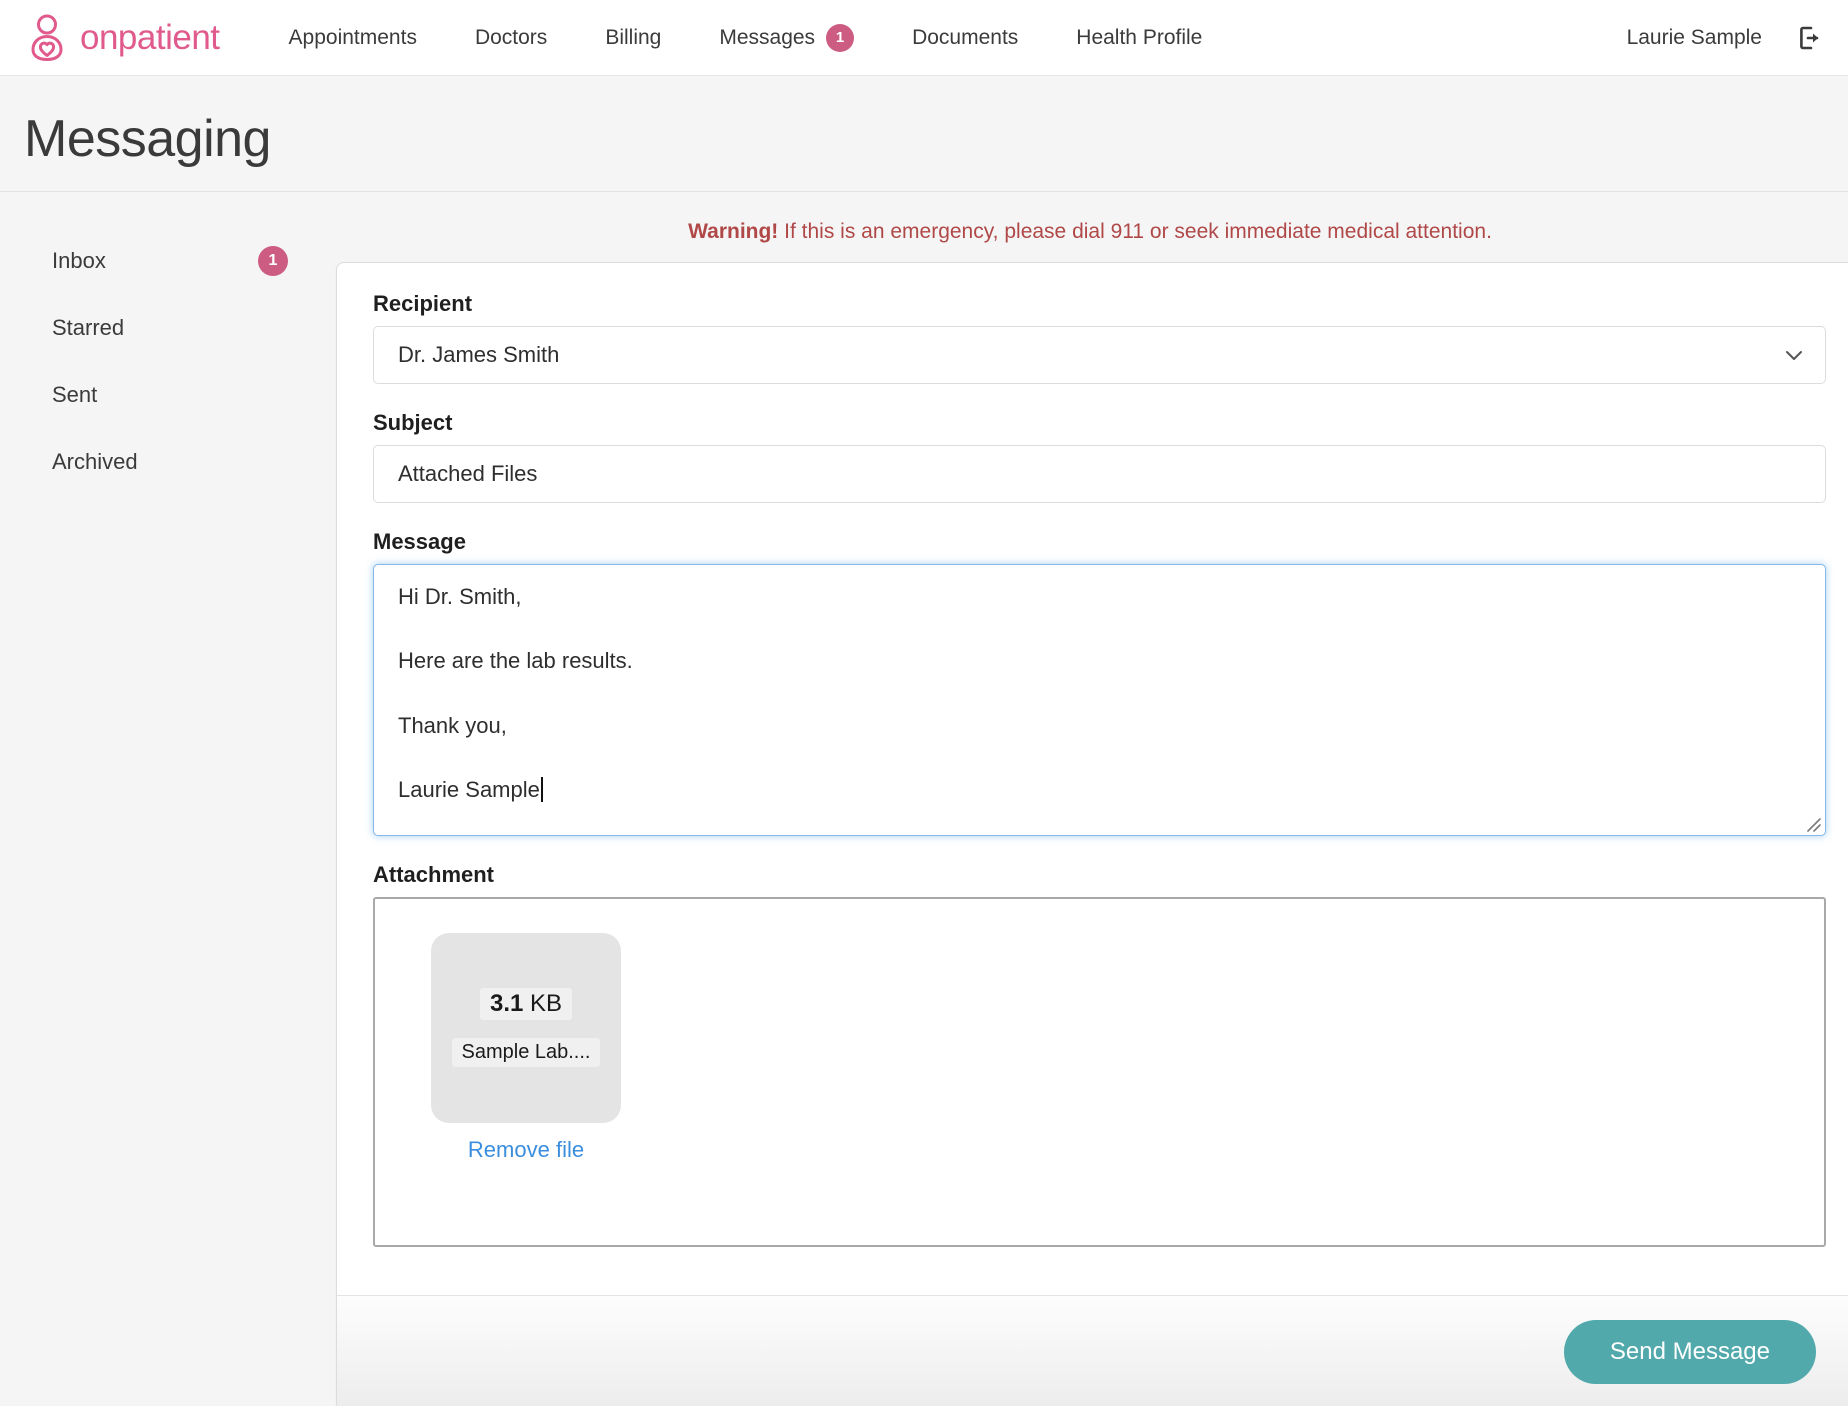 The width and height of the screenshot is (1848, 1406). Describe the element at coordinates (541, 790) in the screenshot. I see `text-cursor` at that location.